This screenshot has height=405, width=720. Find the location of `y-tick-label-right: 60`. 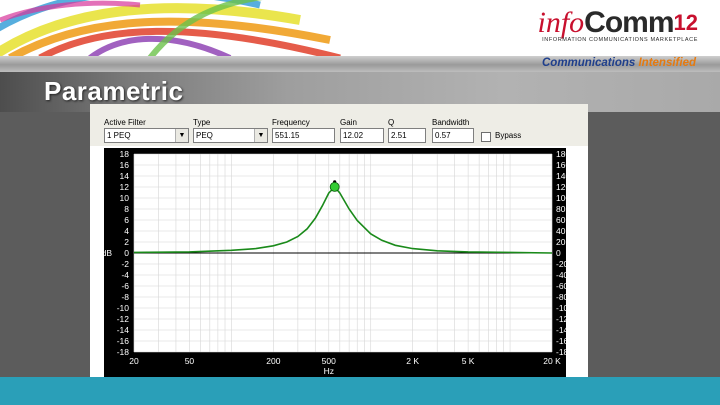

y-tick-label-right: 60 is located at coordinates (561, 220).